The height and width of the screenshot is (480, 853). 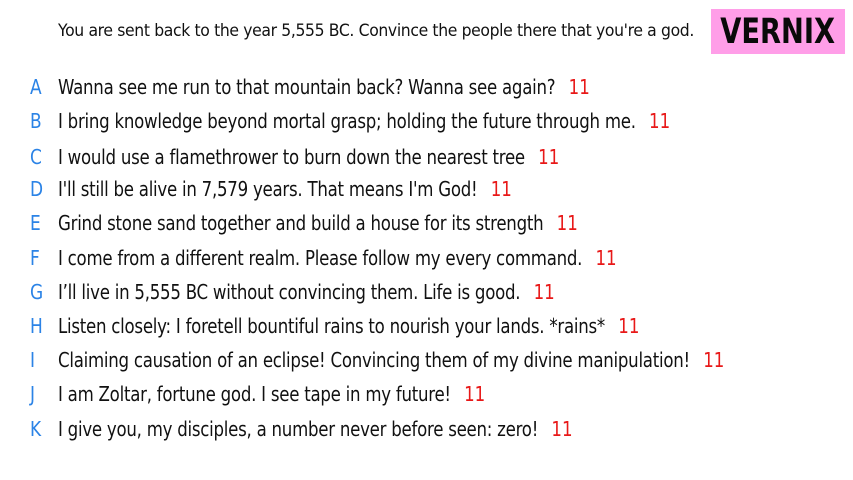 What do you see at coordinates (33, 360) in the screenshot?
I see `answer-letter: I` at bounding box center [33, 360].